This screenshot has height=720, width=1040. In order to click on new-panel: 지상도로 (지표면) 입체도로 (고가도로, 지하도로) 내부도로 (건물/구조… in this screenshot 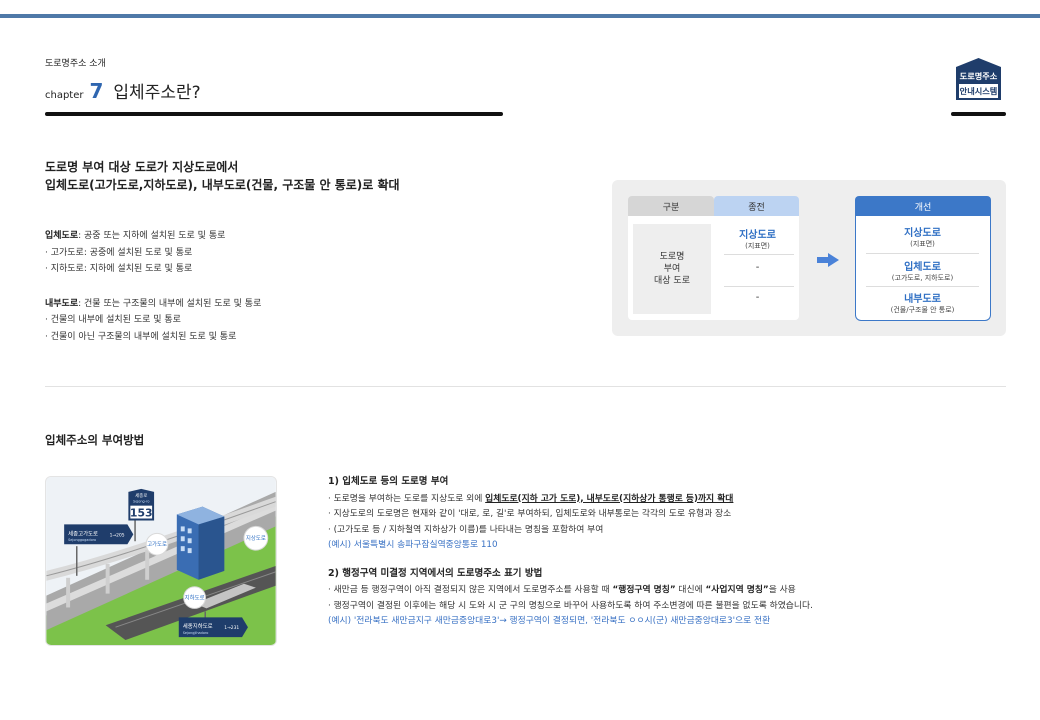, I will do `click(923, 268)`.